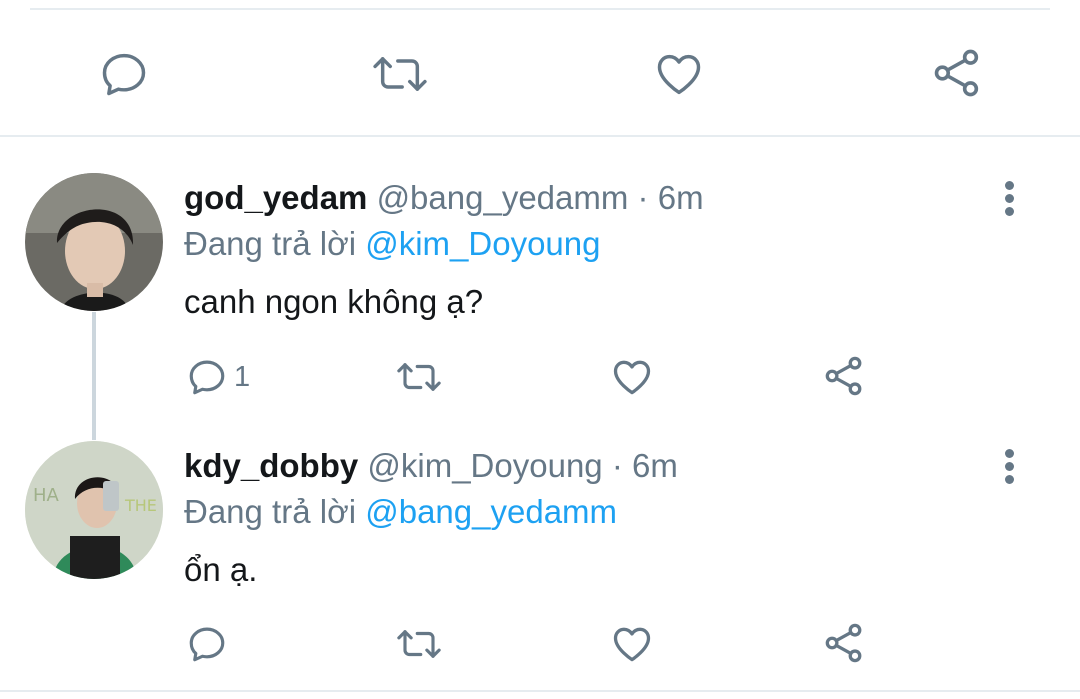  Describe the element at coordinates (271, 465) in the screenshot. I see `display-name: kdy_dobby` at that location.